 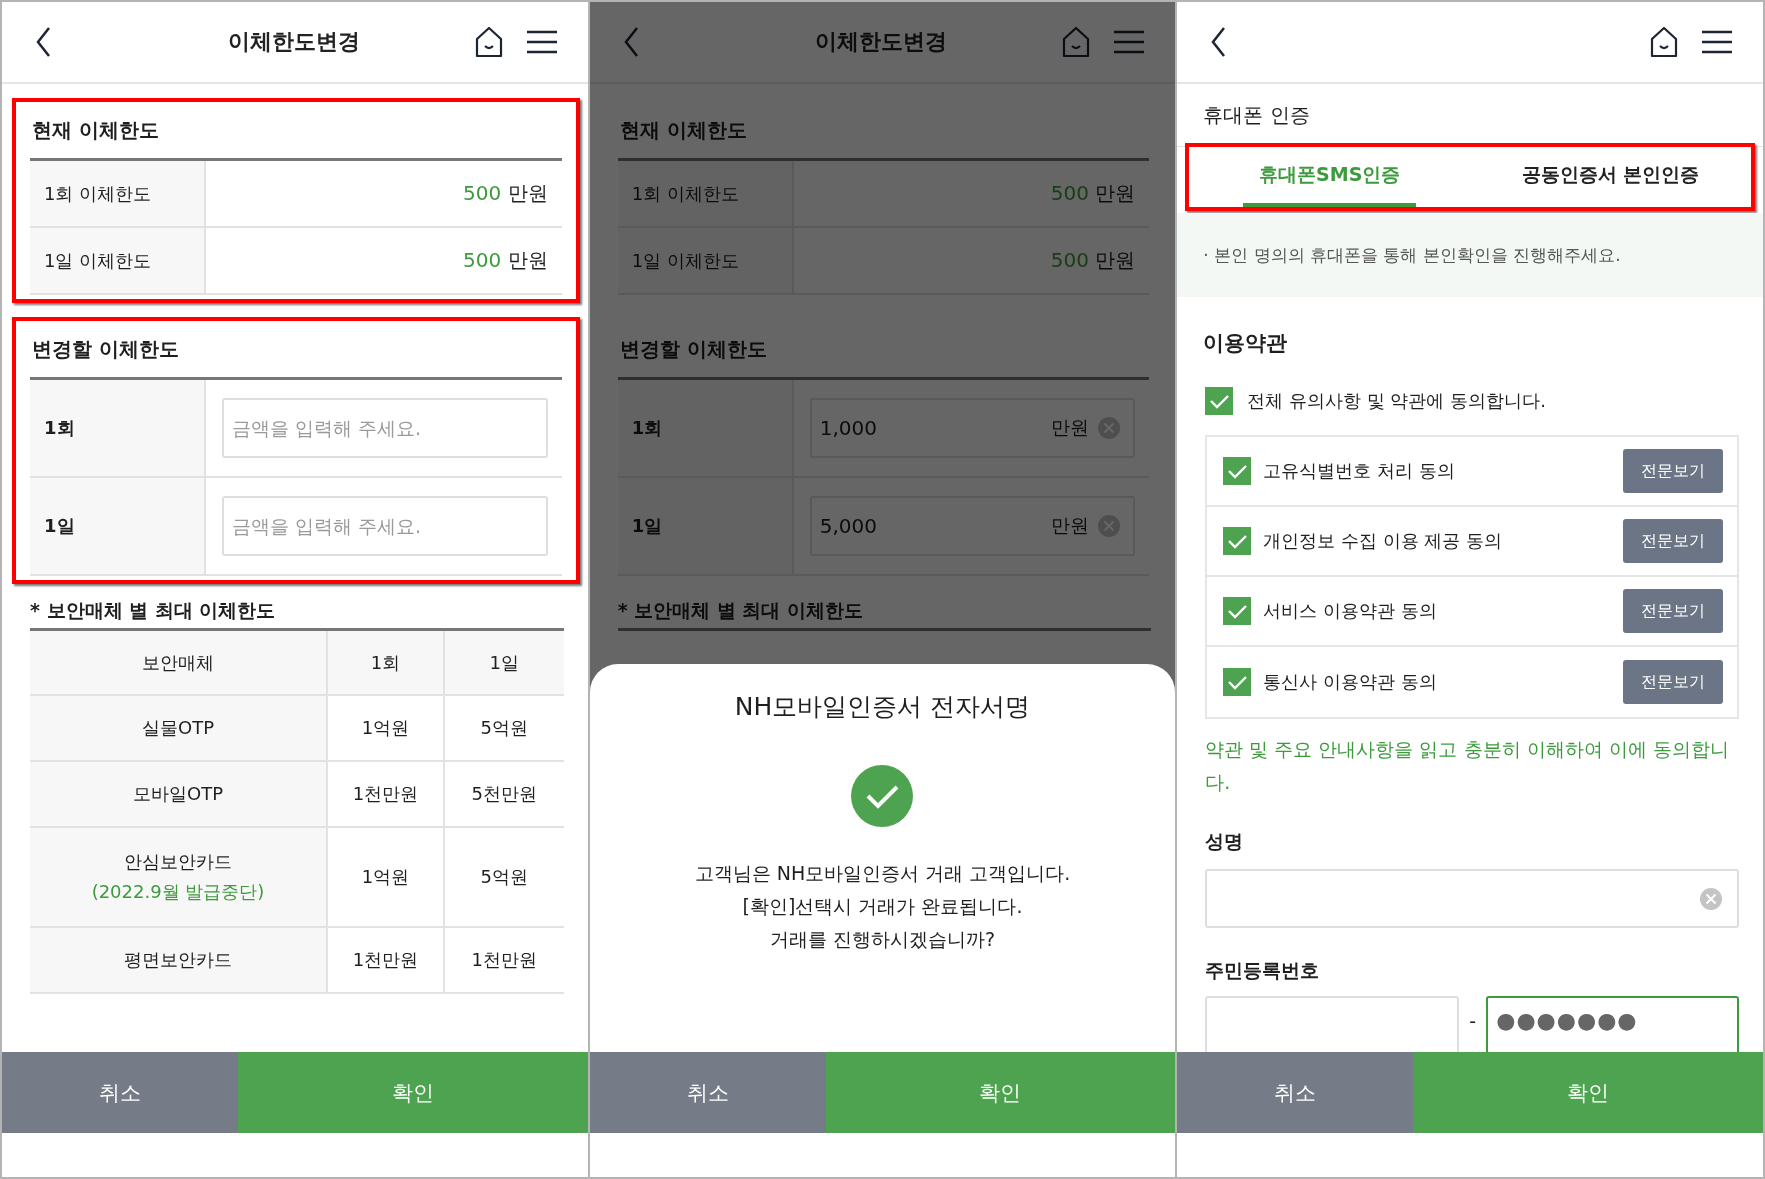 I want to click on checkbox-label: 통신사 이용약관 동의, so click(x=1350, y=682).